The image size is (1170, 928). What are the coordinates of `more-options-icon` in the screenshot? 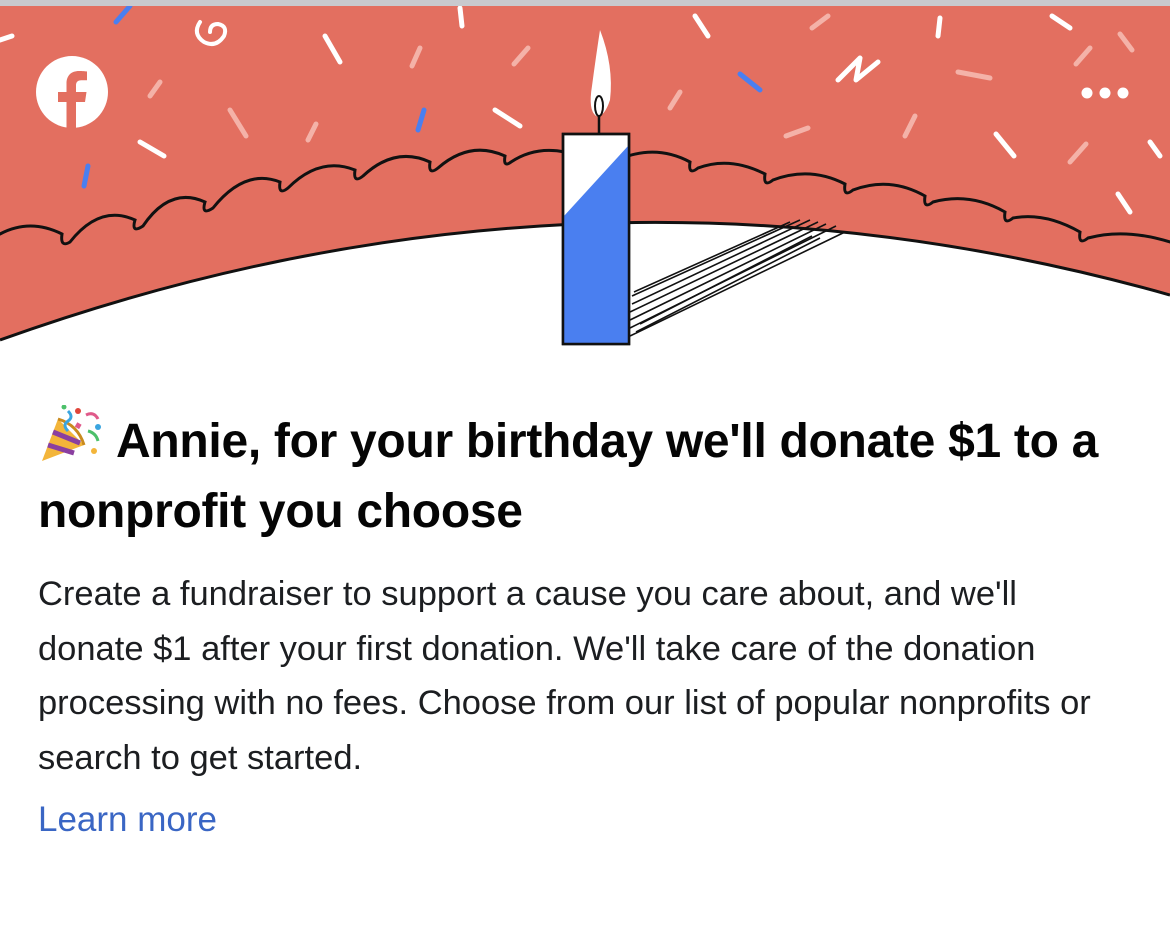 It's located at (1105, 93).